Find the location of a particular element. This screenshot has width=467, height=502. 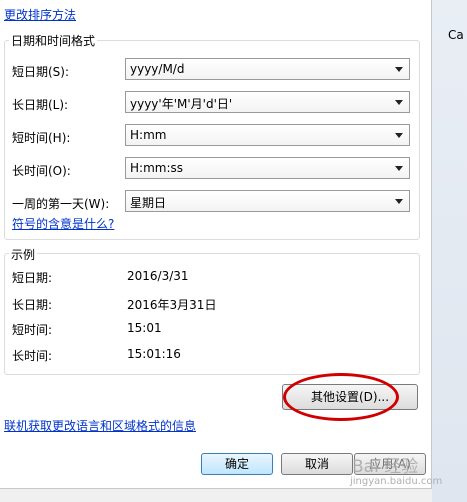

short-date-value: yyyy/M/d is located at coordinates (157, 69).